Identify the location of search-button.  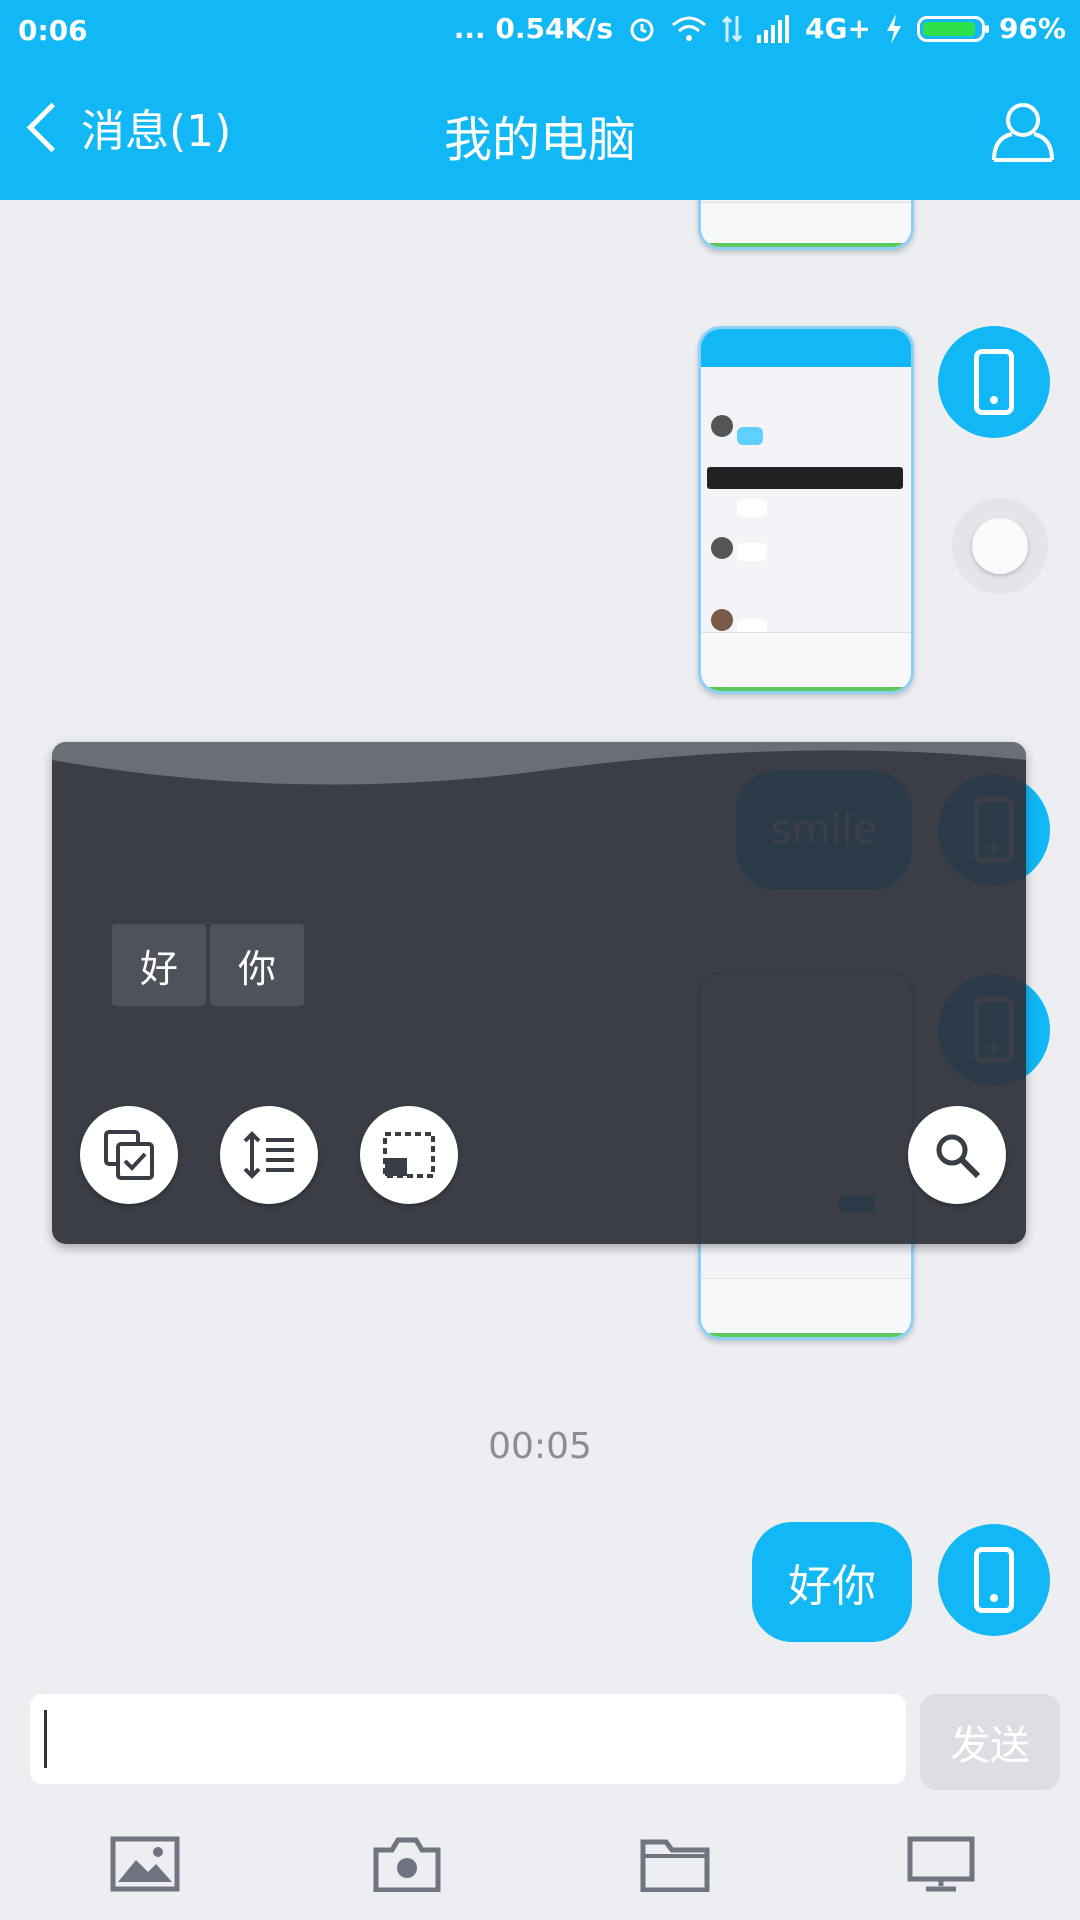
(957, 1155).